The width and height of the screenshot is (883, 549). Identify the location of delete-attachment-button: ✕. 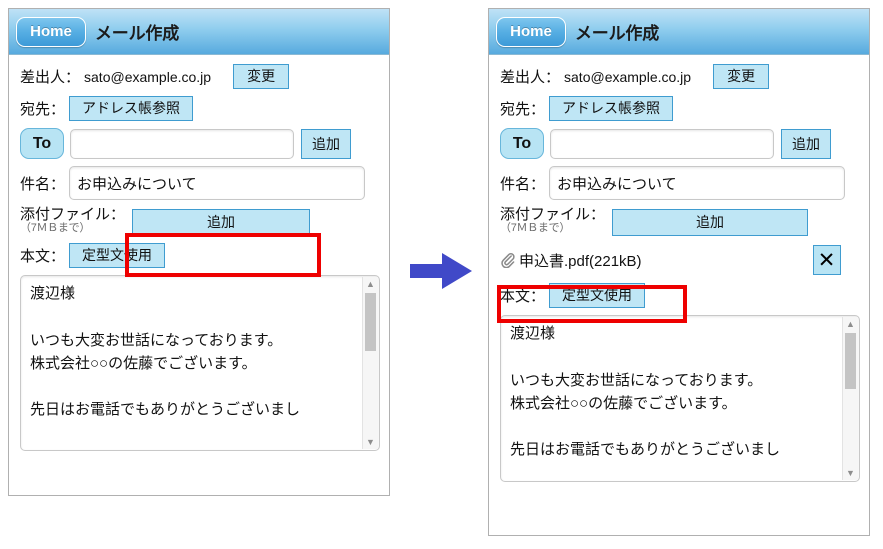
(826, 260).